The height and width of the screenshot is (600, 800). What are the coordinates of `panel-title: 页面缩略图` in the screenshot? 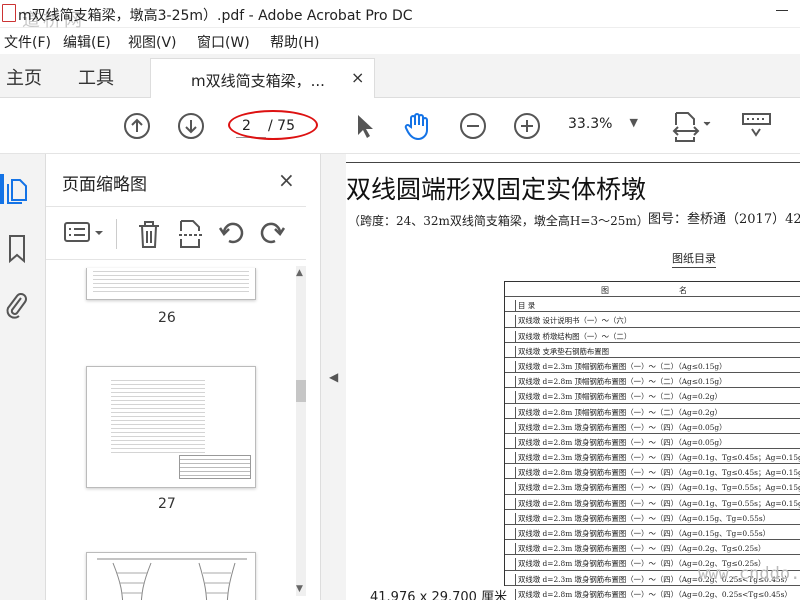 It's located at (104, 185).